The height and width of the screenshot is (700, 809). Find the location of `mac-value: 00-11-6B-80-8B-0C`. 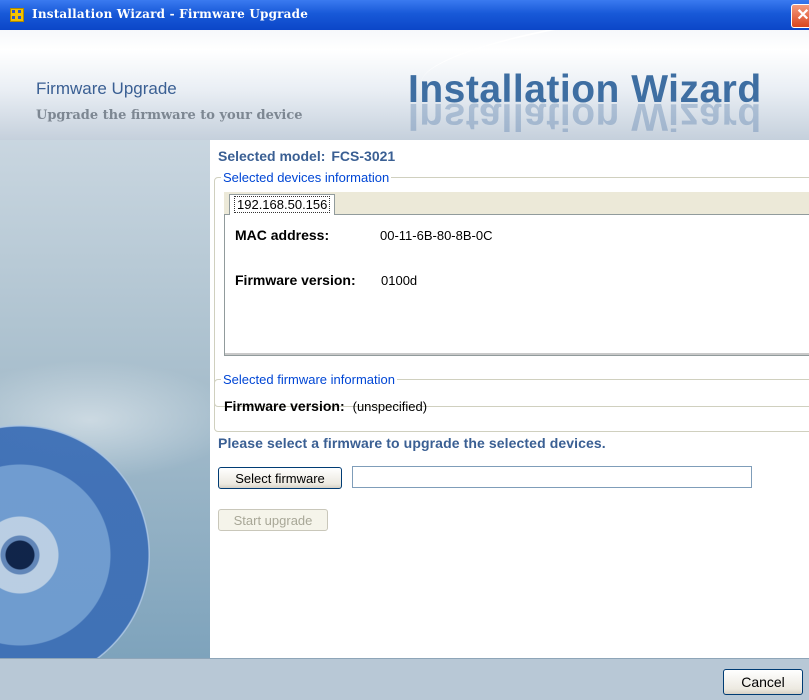

mac-value: 00-11-6B-80-8B-0C is located at coordinates (436, 235).